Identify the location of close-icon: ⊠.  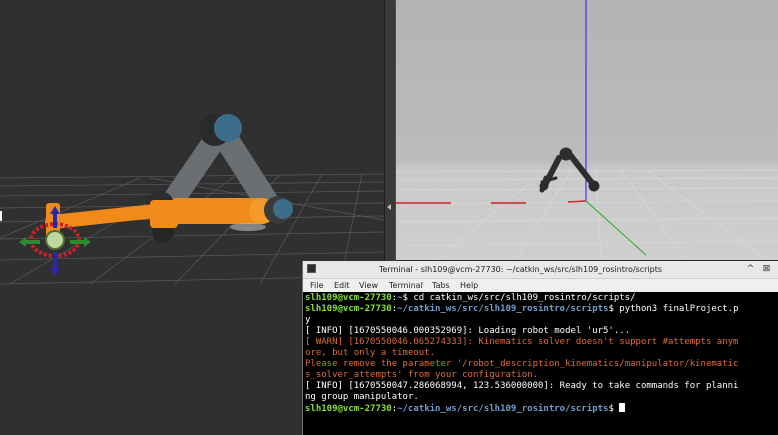
(766, 269).